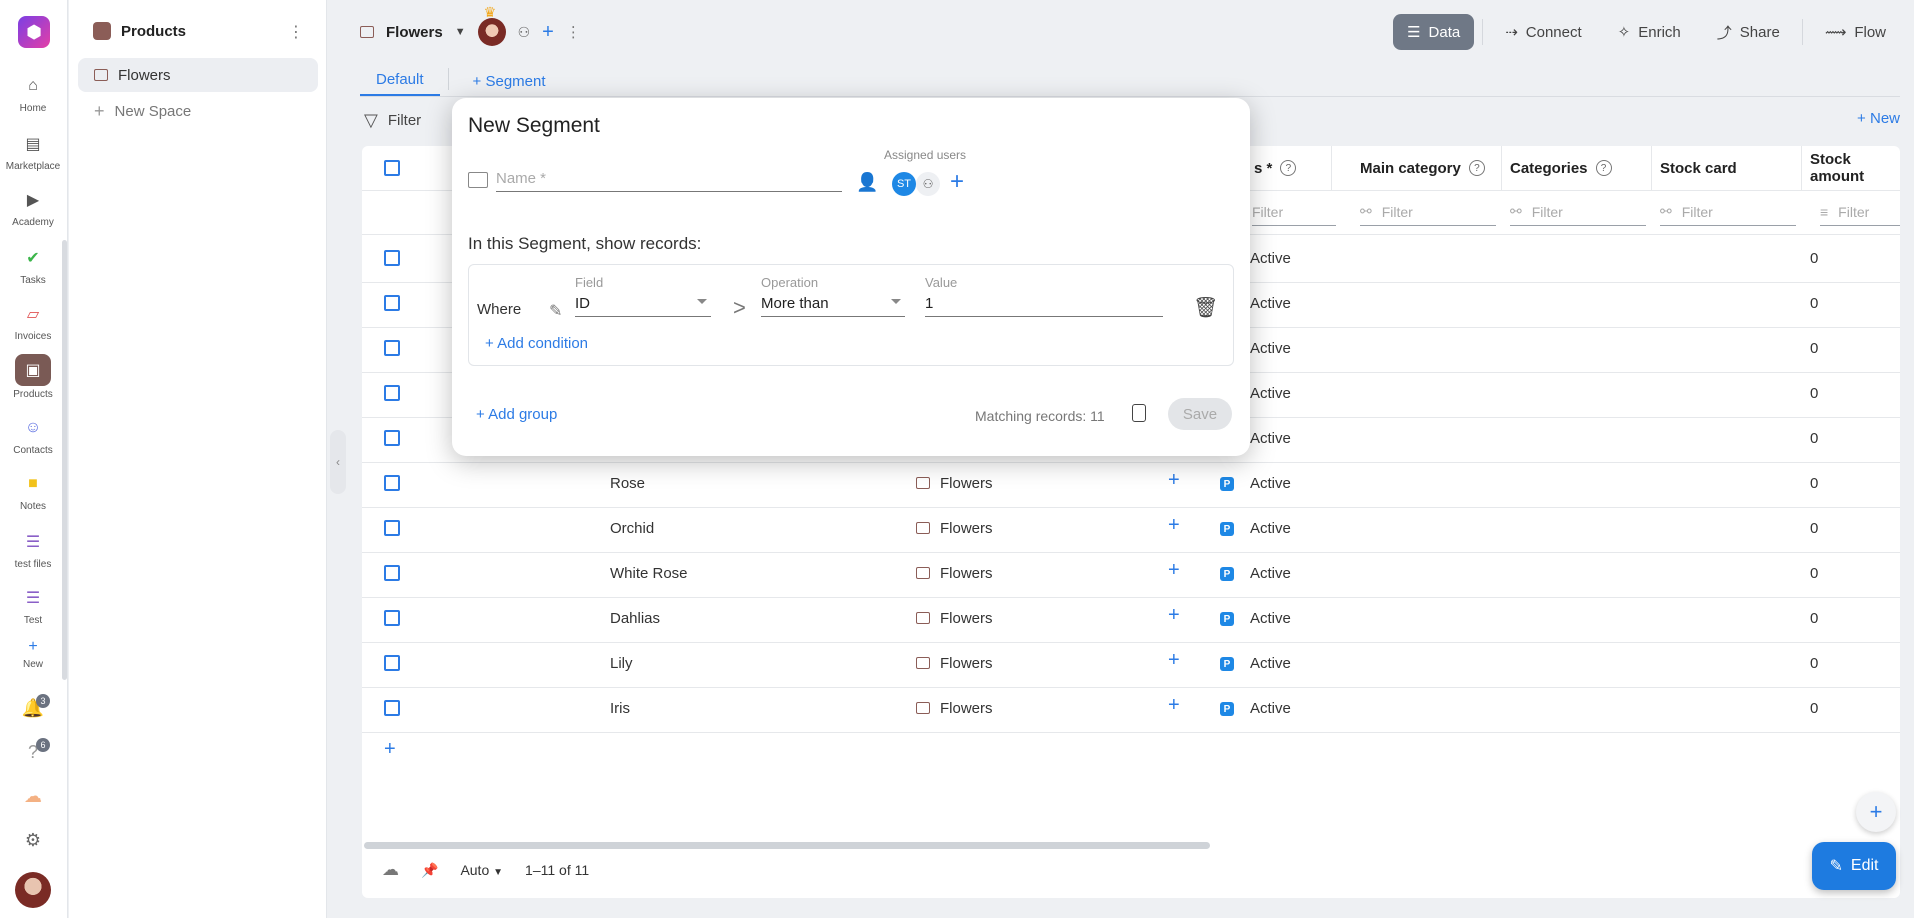 This screenshot has width=1914, height=918. I want to click on user-group-icon: ⚇, so click(928, 184).